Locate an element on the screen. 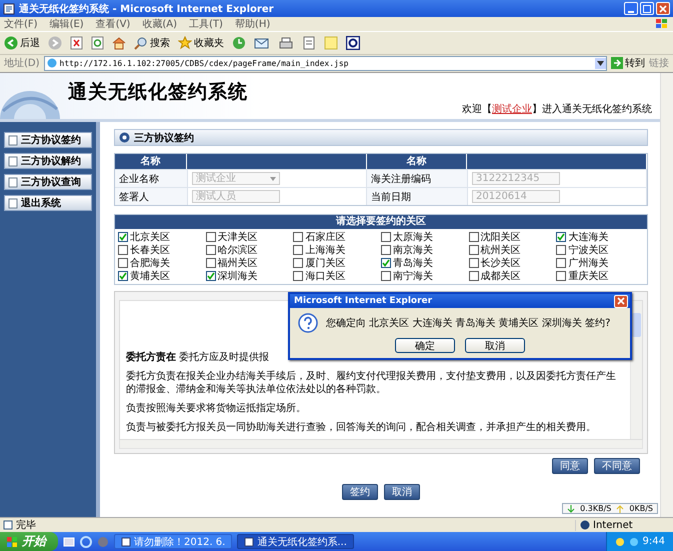 This screenshot has width=673, height=551. menu-item: 文件(F) is located at coordinates (21, 24).